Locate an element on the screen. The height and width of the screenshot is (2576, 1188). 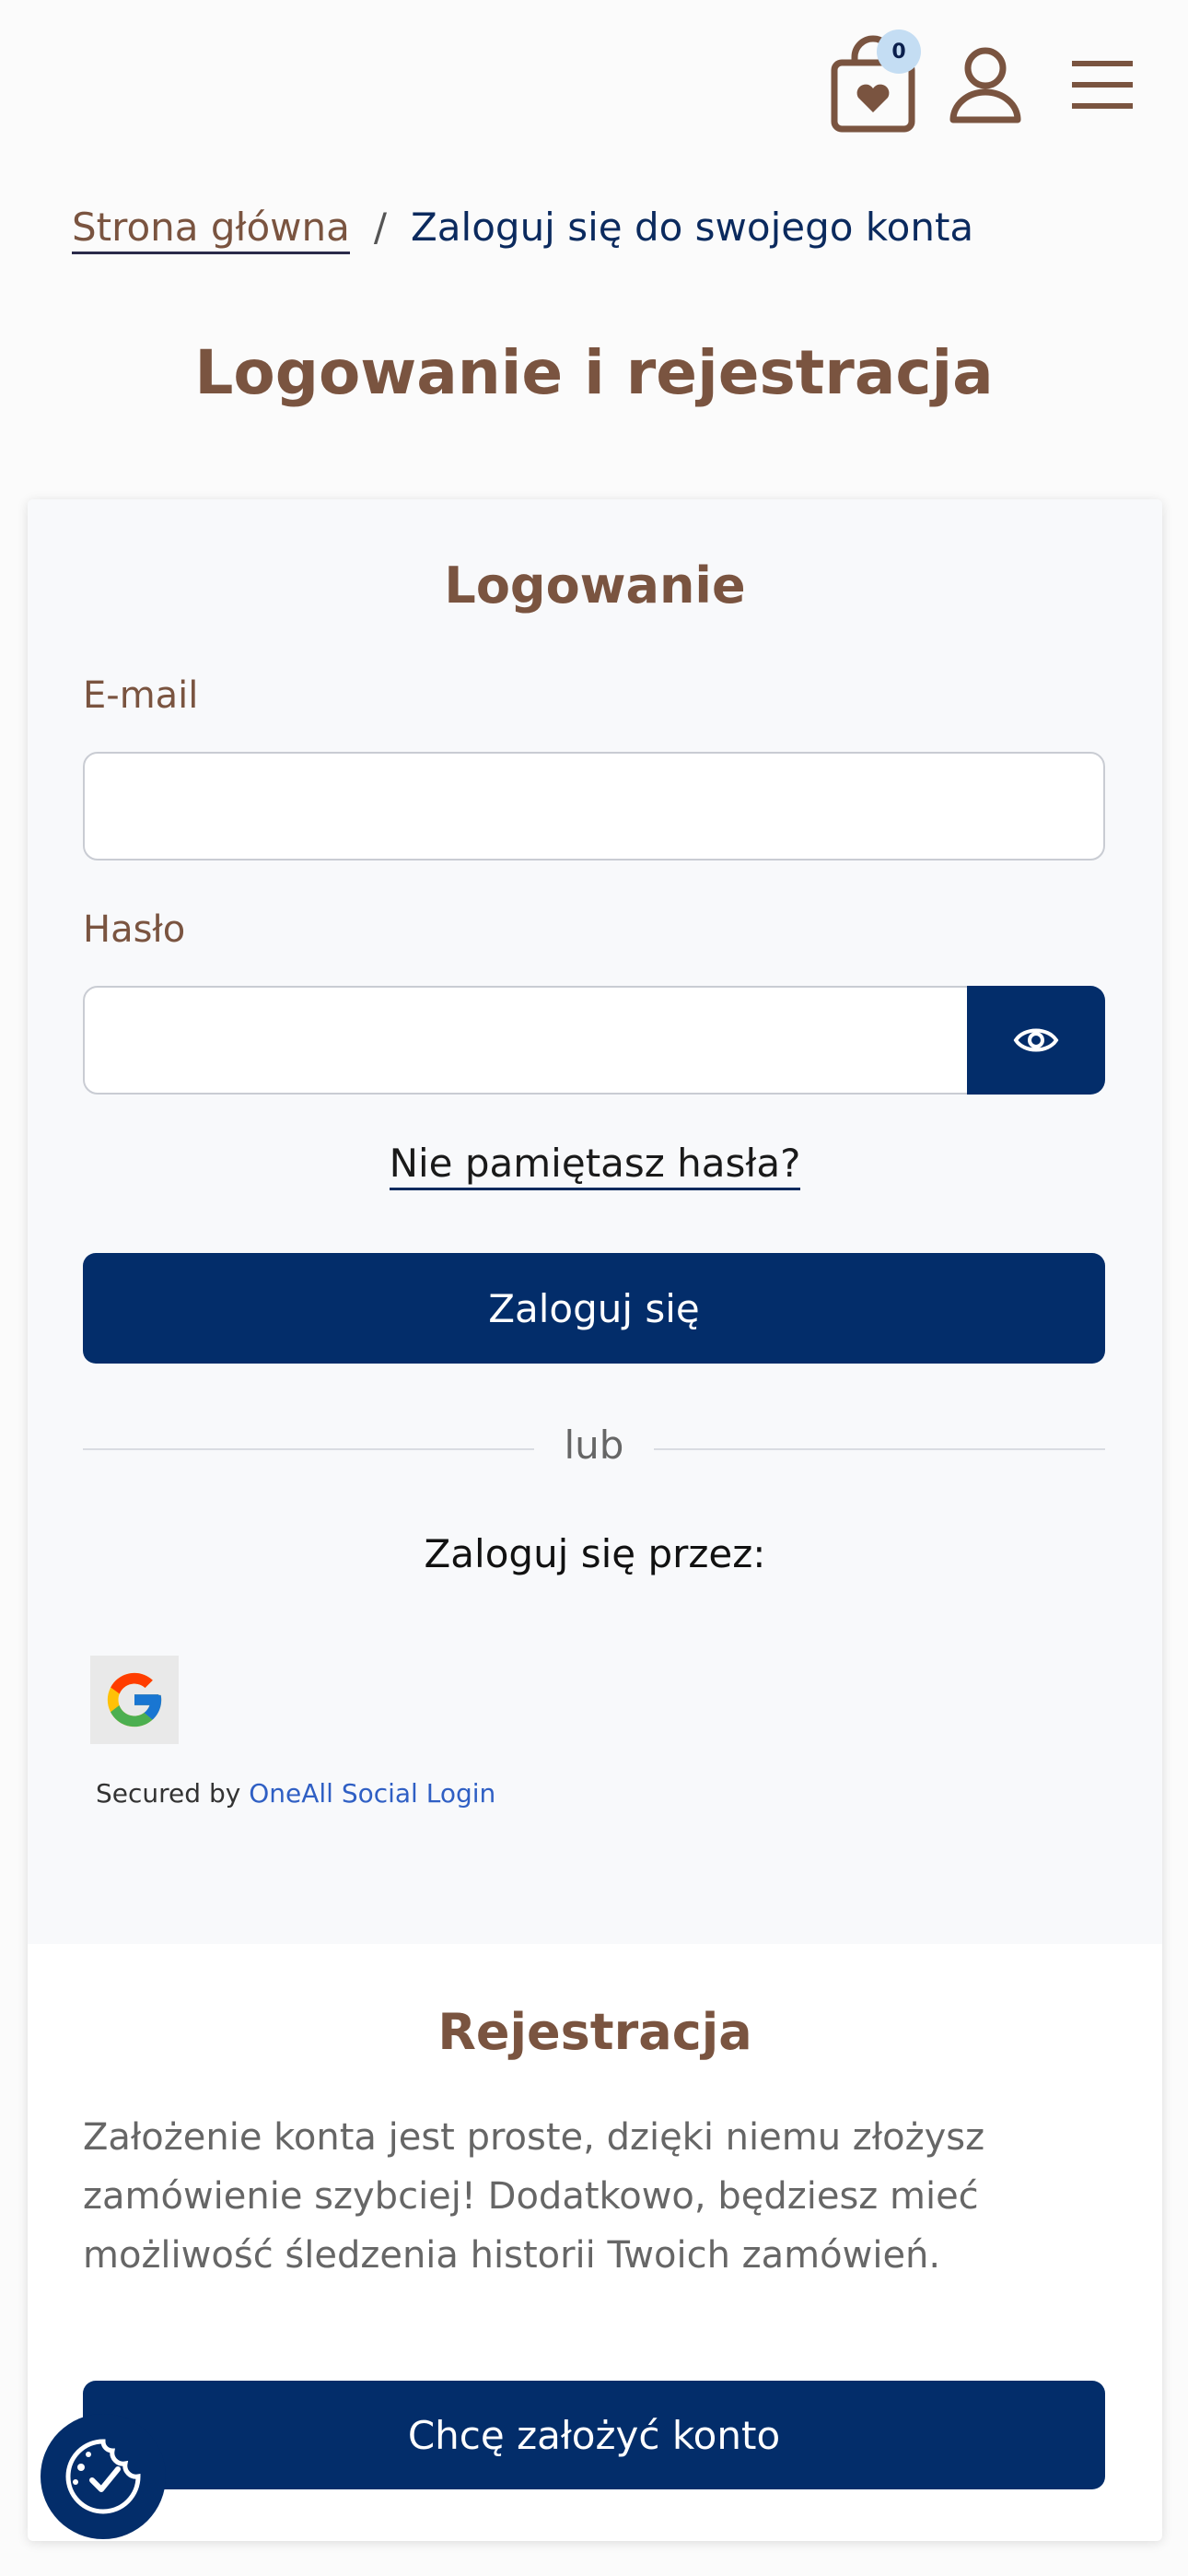
forgot-password-link: Nie pamiętasz hasła? is located at coordinates (595, 1165).